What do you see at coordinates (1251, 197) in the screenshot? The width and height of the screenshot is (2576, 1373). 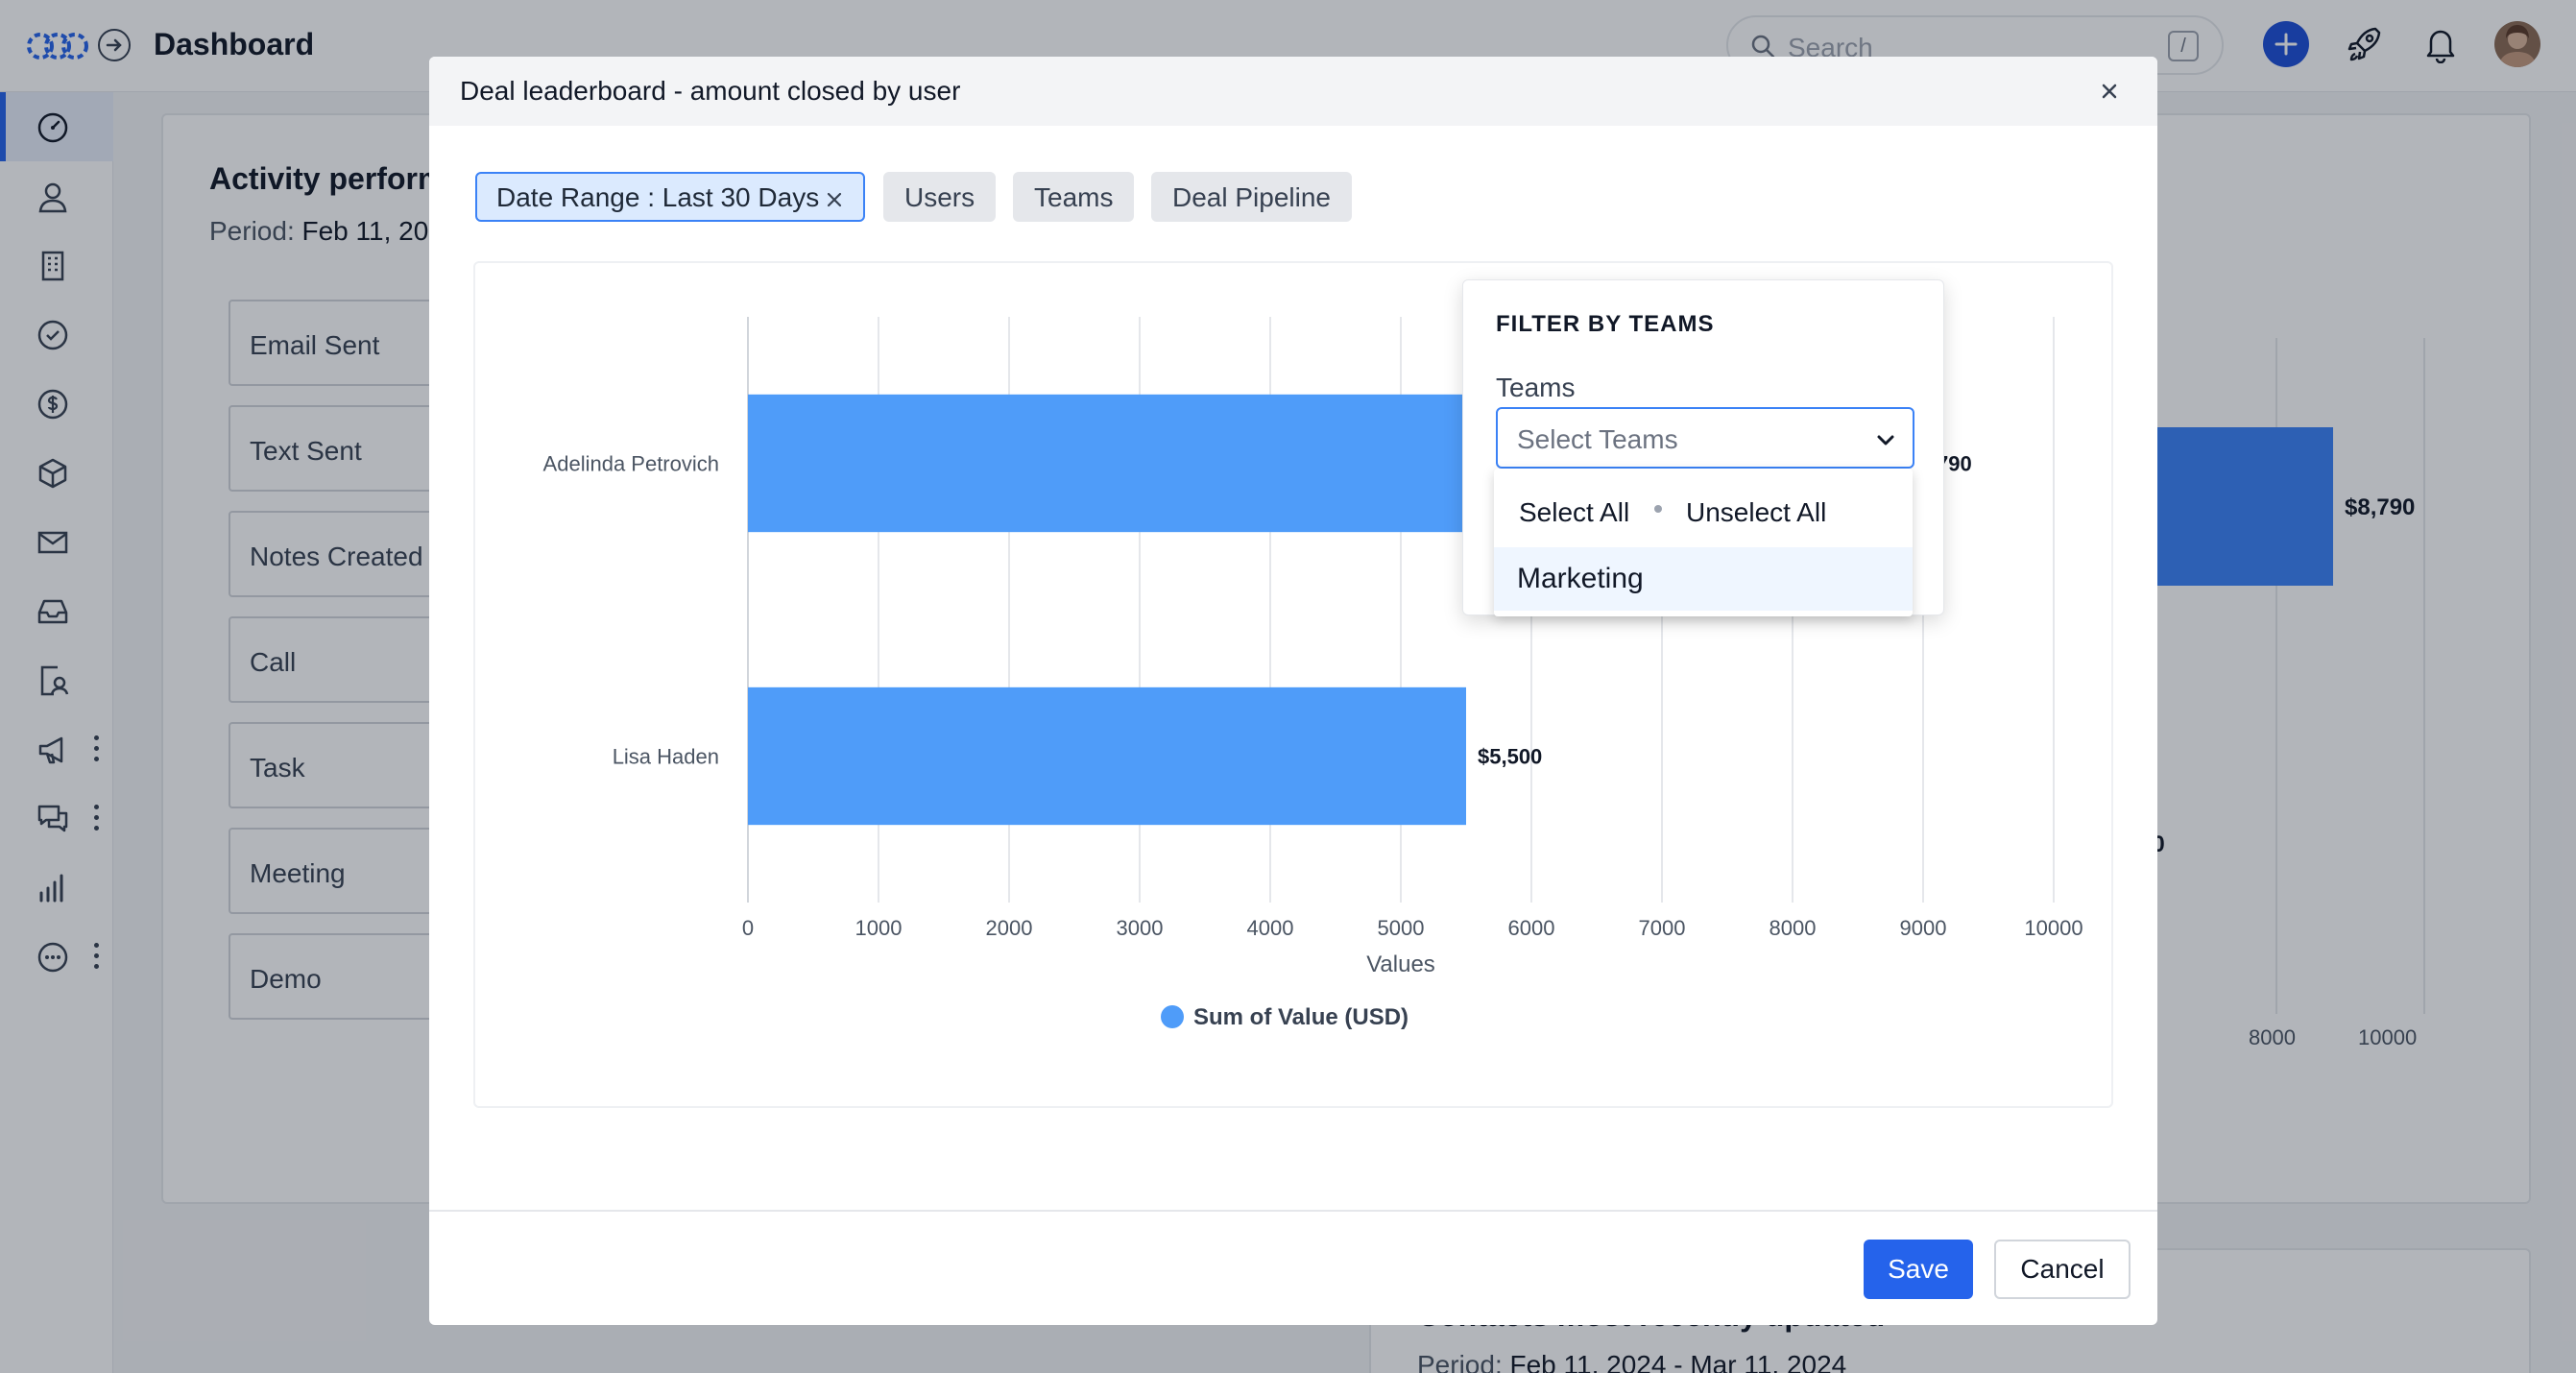 I see `filter-chip-deal-pipeline: Deal Pipeline` at bounding box center [1251, 197].